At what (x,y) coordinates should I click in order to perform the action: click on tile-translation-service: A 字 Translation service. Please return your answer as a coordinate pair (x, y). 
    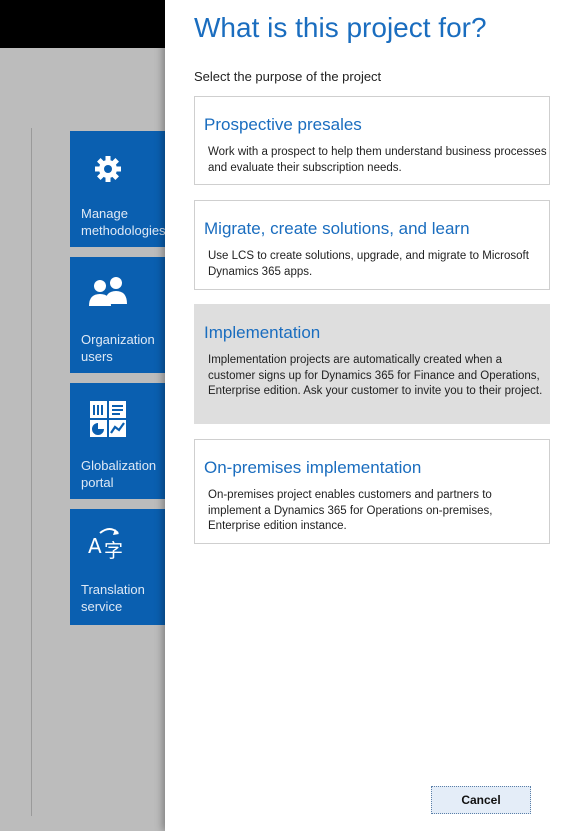
    Looking at the image, I should click on (120, 567).